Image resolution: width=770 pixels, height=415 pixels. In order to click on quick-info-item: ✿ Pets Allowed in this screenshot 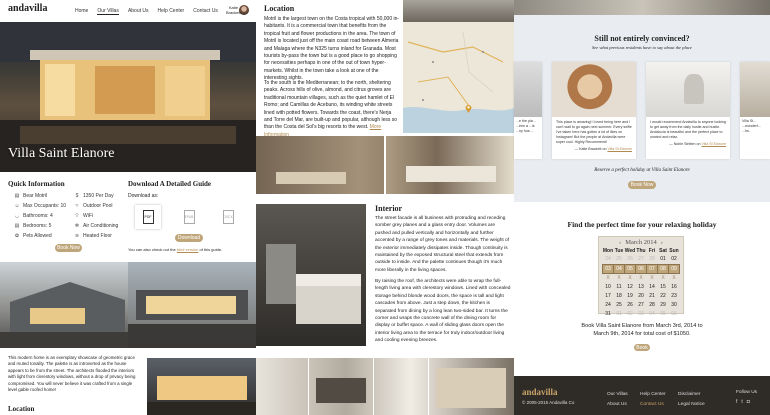, I will do `click(33, 236)`.